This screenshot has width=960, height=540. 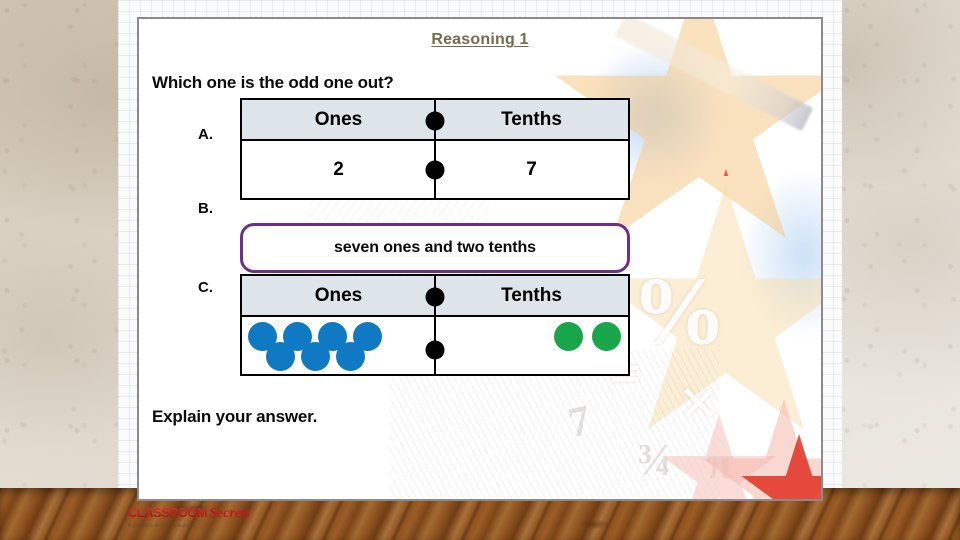 I want to click on option-b-label: B., so click(x=205, y=208).